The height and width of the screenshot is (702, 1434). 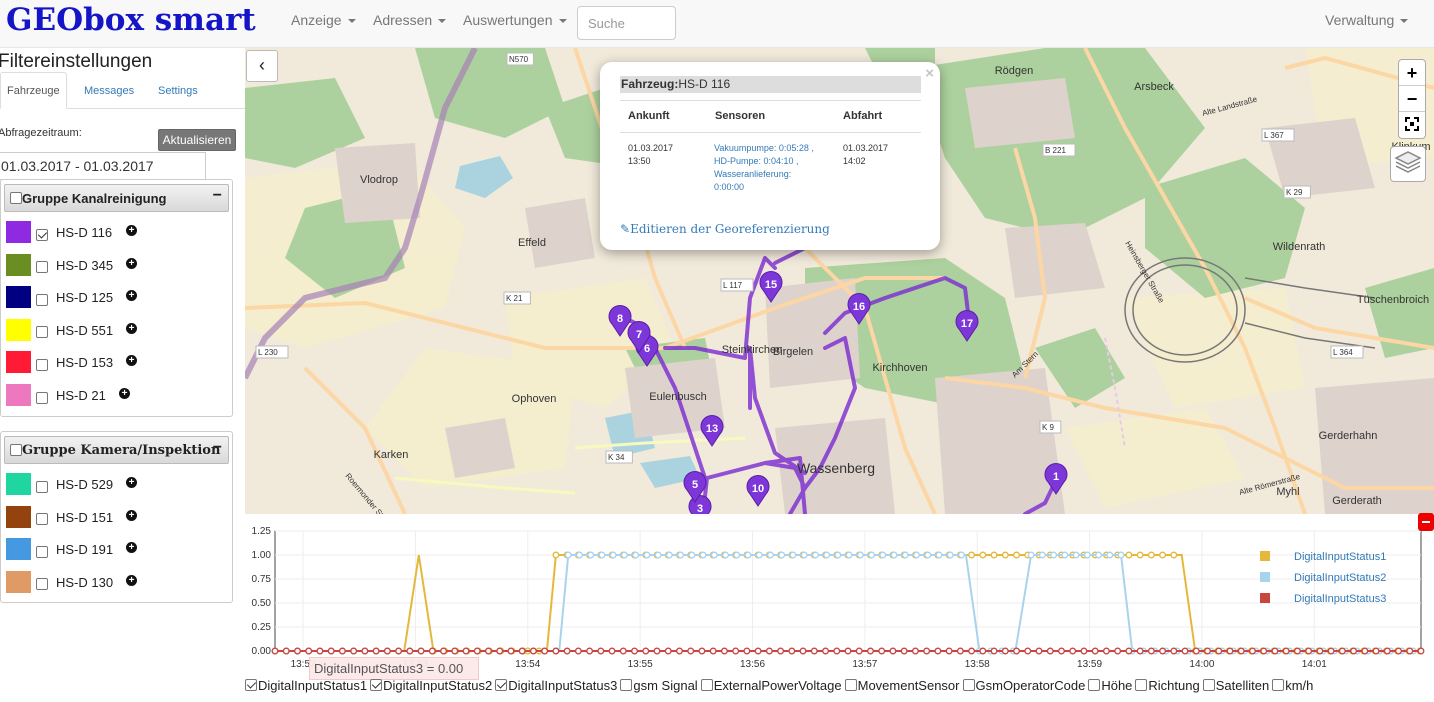 I want to click on refresh-button: Aktualisieren, so click(x=197, y=140).